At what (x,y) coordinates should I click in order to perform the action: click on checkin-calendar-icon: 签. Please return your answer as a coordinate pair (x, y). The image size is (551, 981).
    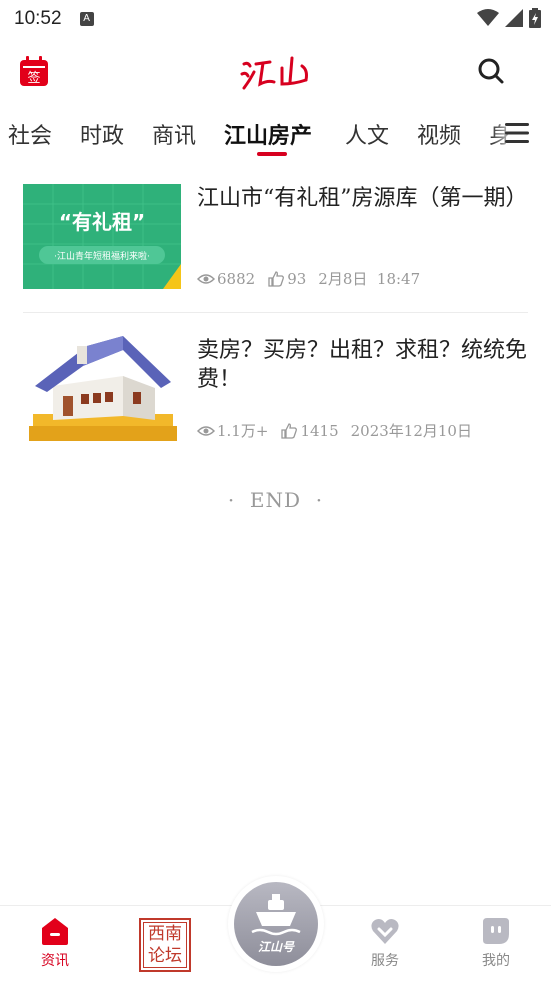
    Looking at the image, I should click on (34, 71).